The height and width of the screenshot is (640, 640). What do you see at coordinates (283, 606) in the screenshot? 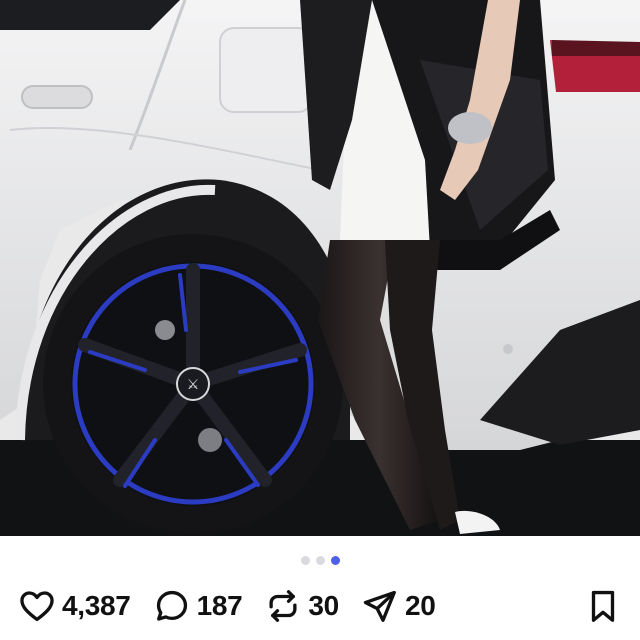
I see `repost-icon` at bounding box center [283, 606].